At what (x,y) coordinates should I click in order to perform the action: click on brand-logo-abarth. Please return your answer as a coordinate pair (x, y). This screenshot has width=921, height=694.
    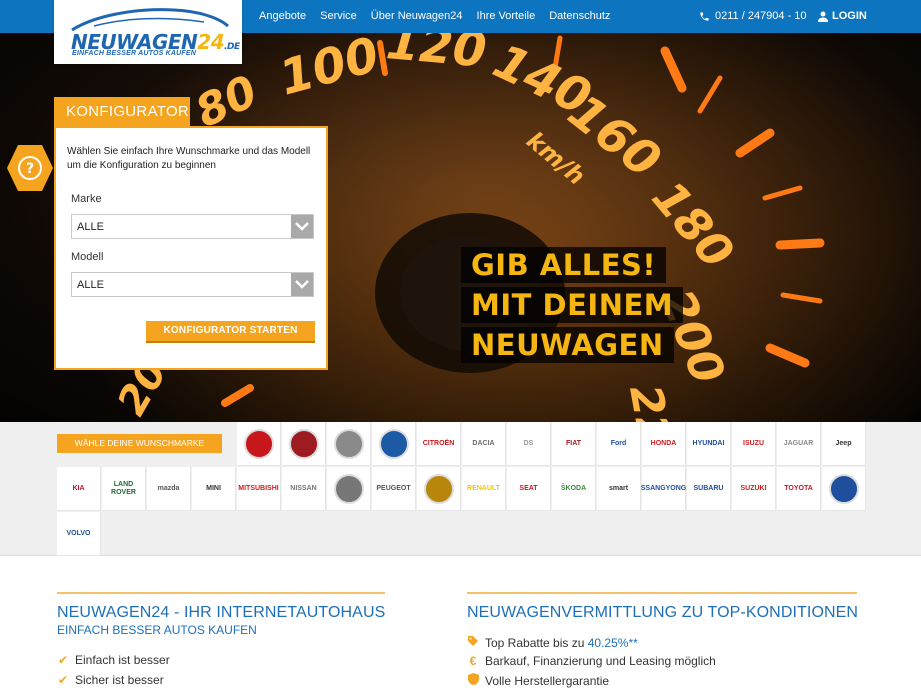
    Looking at the image, I should click on (259, 444).